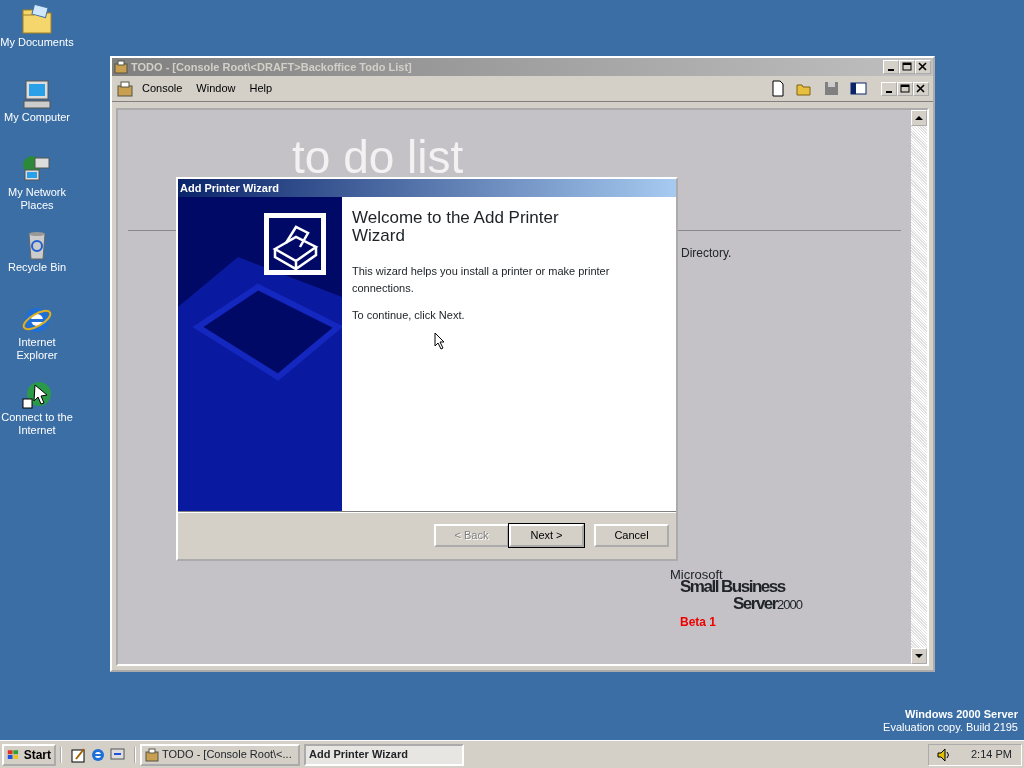 The height and width of the screenshot is (768, 1024). Describe the element at coordinates (78, 754) in the screenshot. I see `notepad-pencil-icon` at that location.